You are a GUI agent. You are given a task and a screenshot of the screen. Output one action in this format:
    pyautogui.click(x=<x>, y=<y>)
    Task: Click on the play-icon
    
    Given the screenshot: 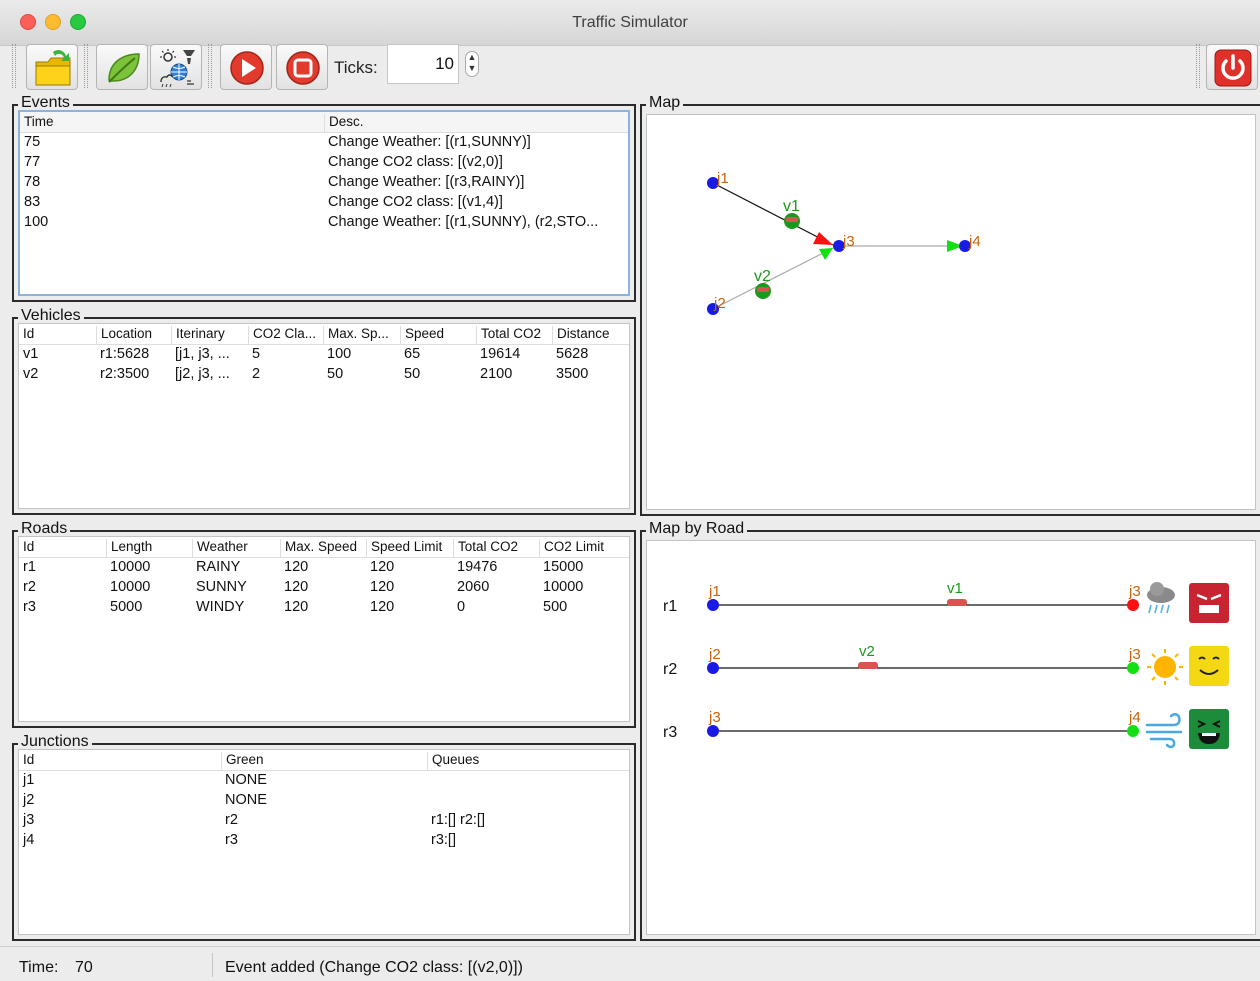 What is the action you would take?
    pyautogui.click(x=247, y=68)
    